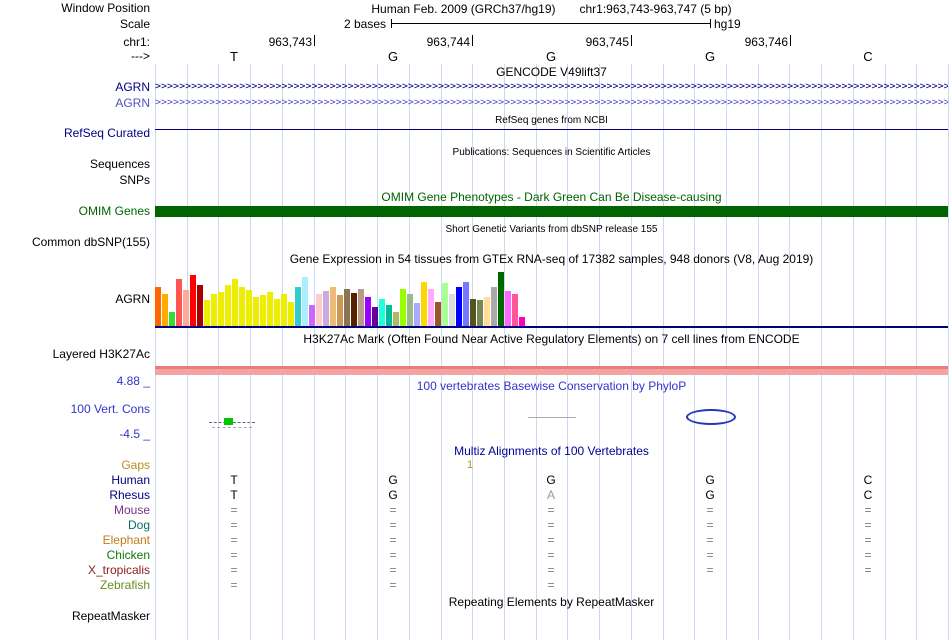 Image resolution: width=950 pixels, height=640 pixels. What do you see at coordinates (133, 381) in the screenshot?
I see `conservation-max-value: 4.88 _` at bounding box center [133, 381].